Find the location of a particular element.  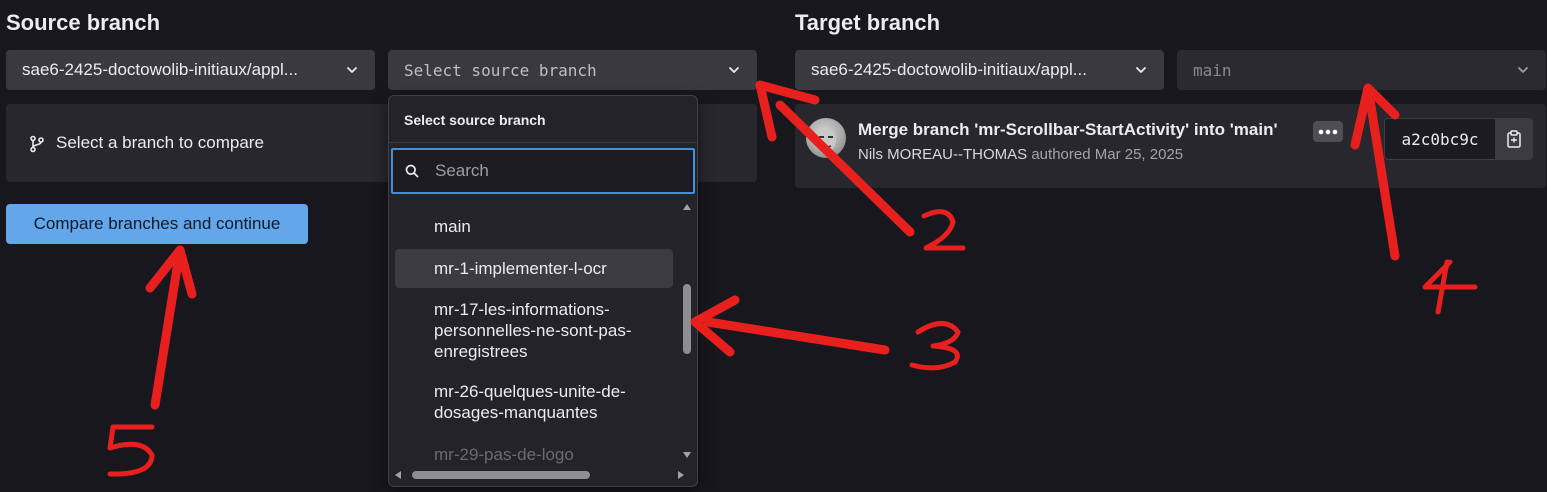

scrollbar-thumb is located at coordinates (687, 319).